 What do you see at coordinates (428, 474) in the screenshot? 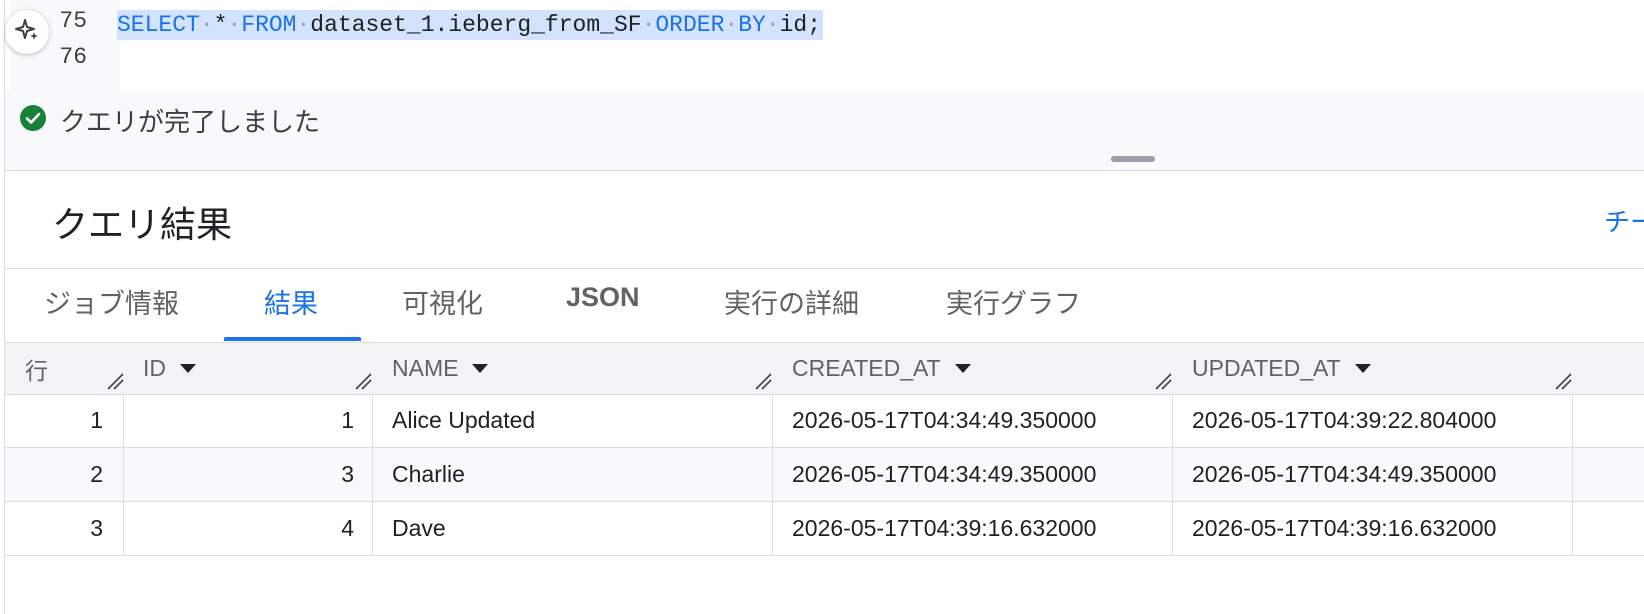
I see `name-cell: Charlie` at bounding box center [428, 474].